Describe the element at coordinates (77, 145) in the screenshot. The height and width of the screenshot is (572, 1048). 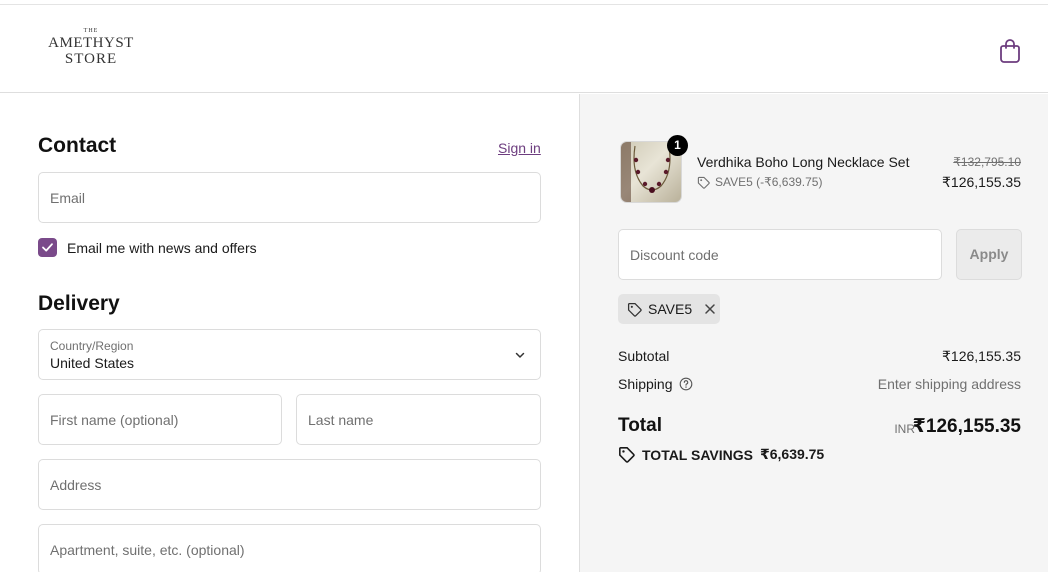
I see `contact-title: Contact` at that location.